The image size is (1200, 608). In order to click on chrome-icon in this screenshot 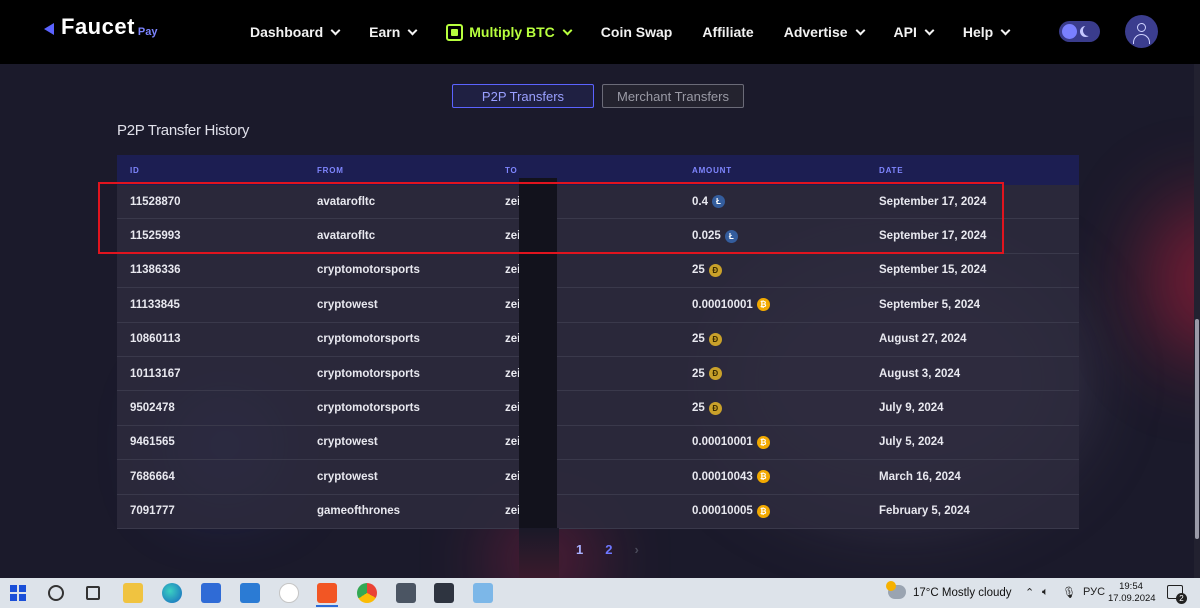, I will do `click(367, 593)`.